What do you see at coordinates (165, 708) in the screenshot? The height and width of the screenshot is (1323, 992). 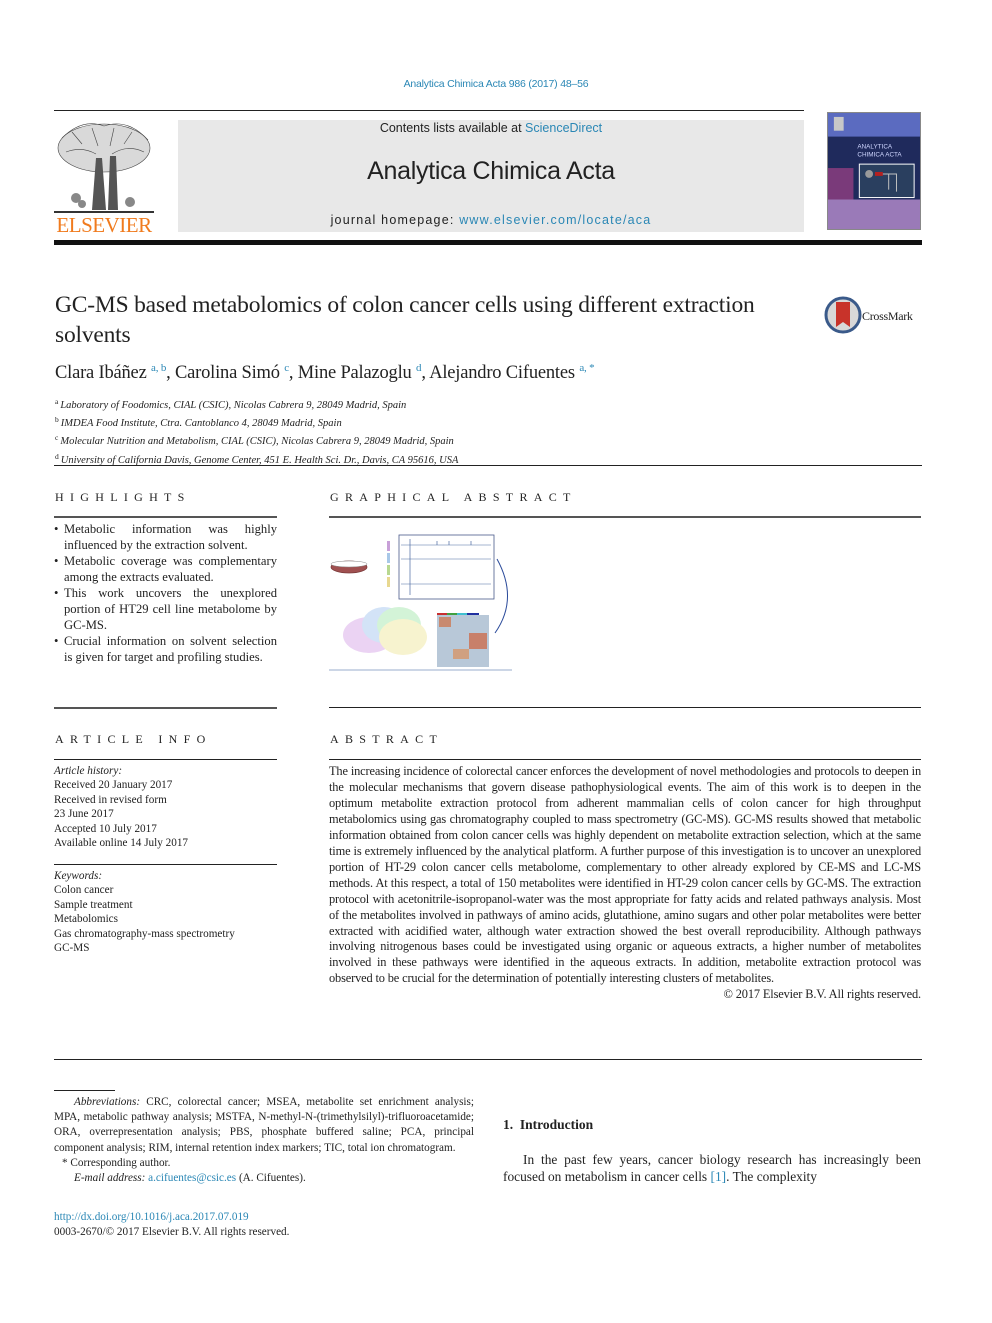 I see `highlights-bottom-rule` at bounding box center [165, 708].